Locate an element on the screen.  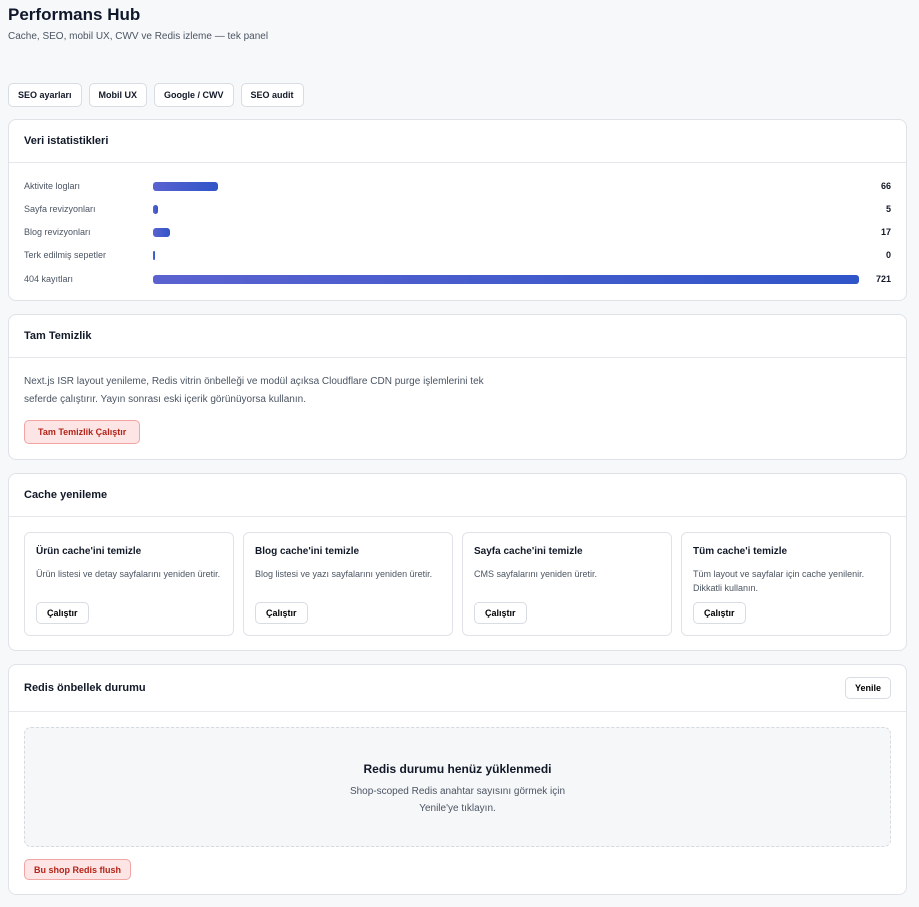
google-cwv-button: Google / CWV is located at coordinates (194, 95).